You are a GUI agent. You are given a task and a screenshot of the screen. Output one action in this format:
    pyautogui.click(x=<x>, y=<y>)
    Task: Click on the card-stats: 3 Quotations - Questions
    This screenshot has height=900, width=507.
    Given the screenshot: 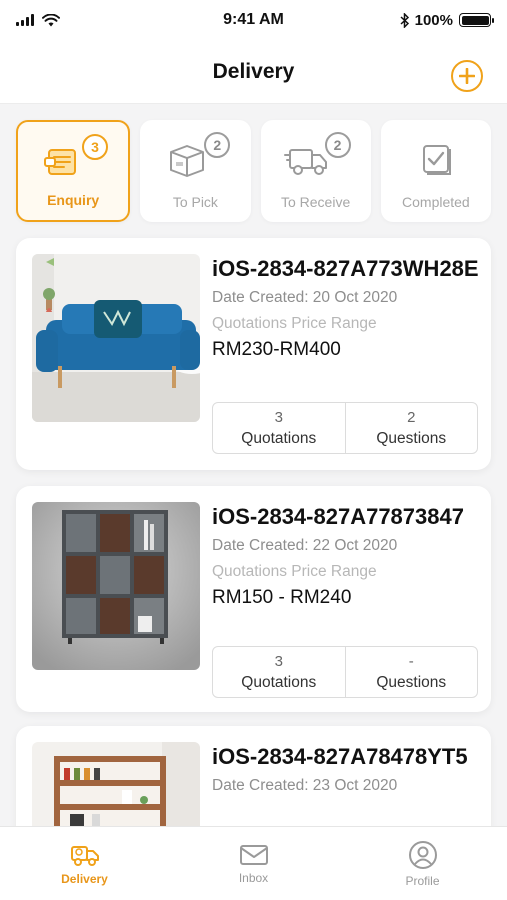 What is the action you would take?
    pyautogui.click(x=345, y=672)
    